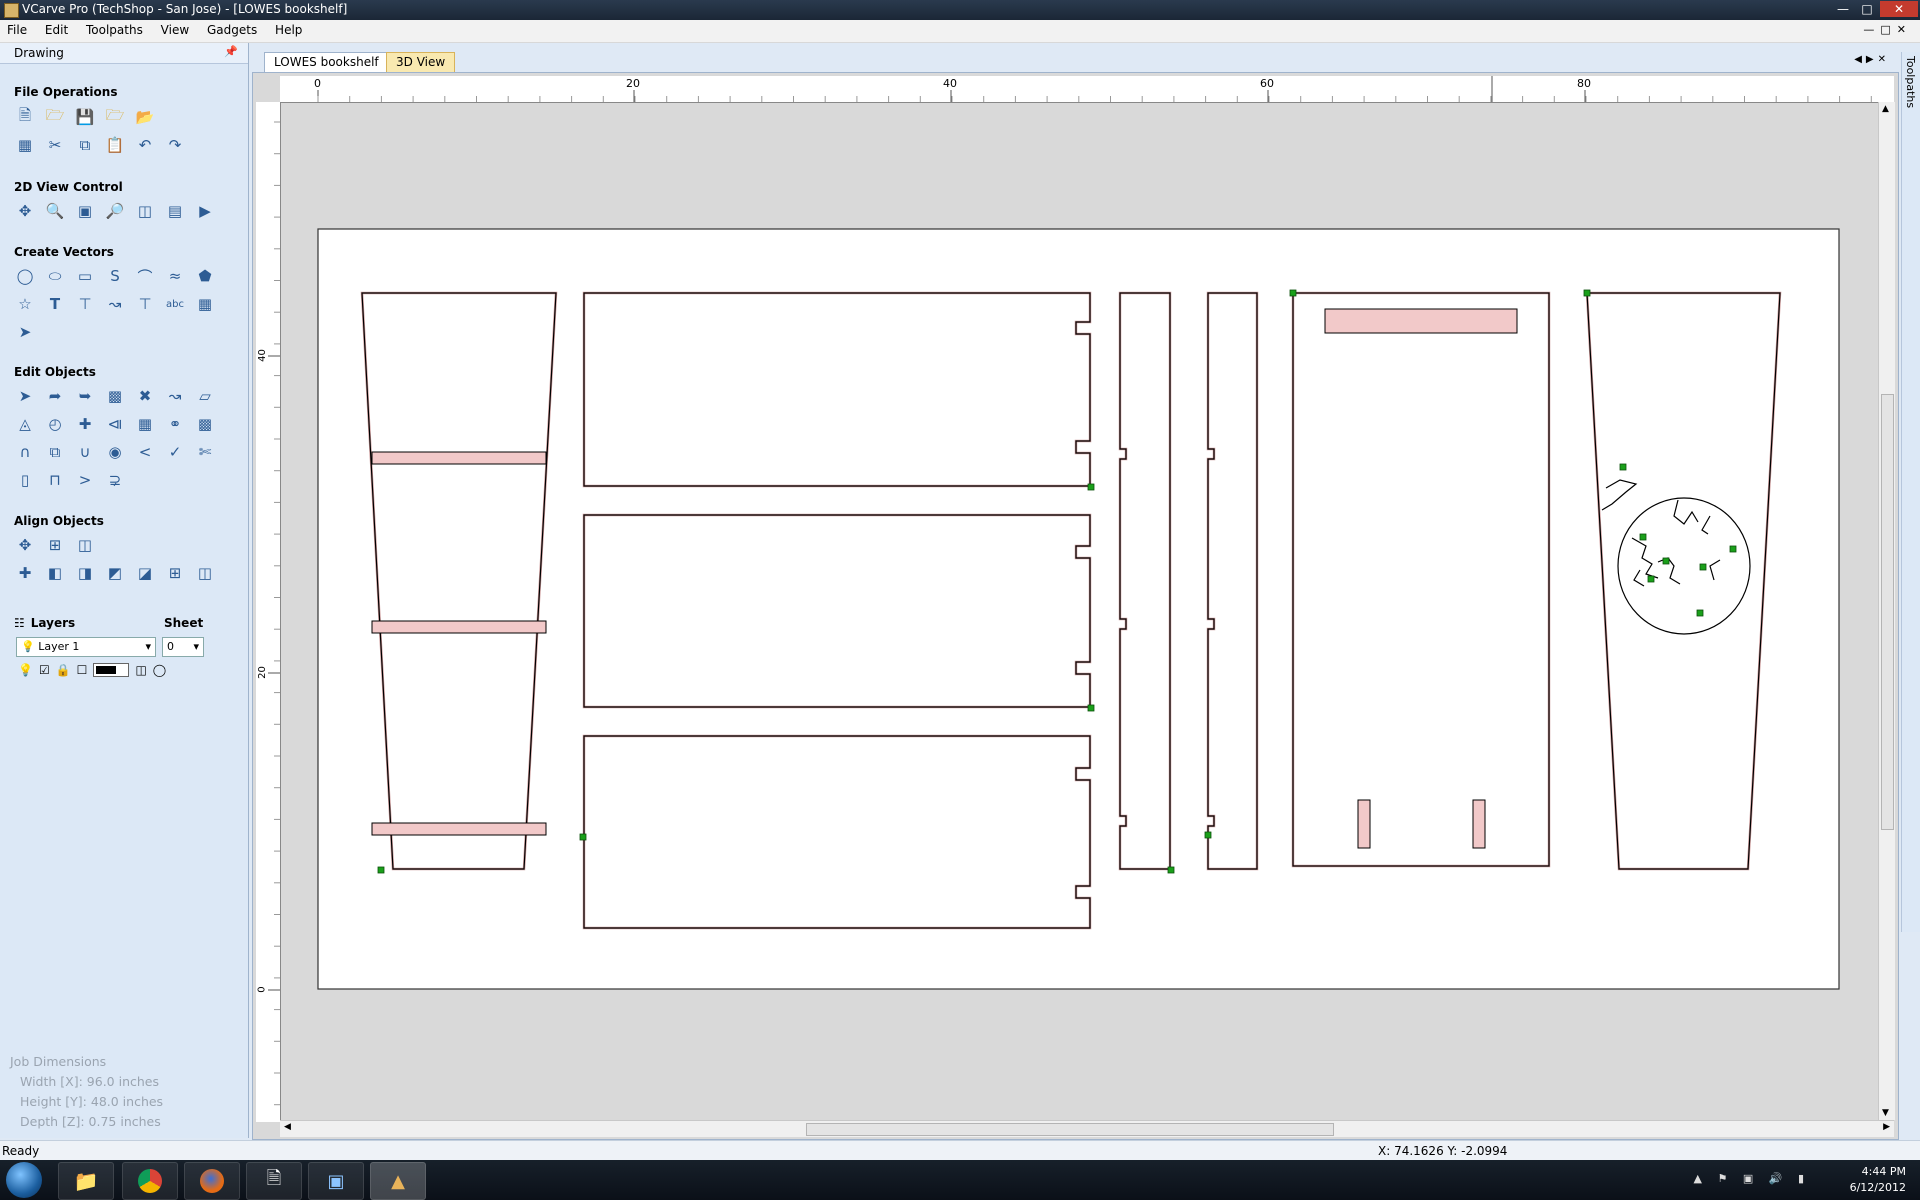  I want to click on layer-select: 💡 Layer 1 ▾, so click(86, 647).